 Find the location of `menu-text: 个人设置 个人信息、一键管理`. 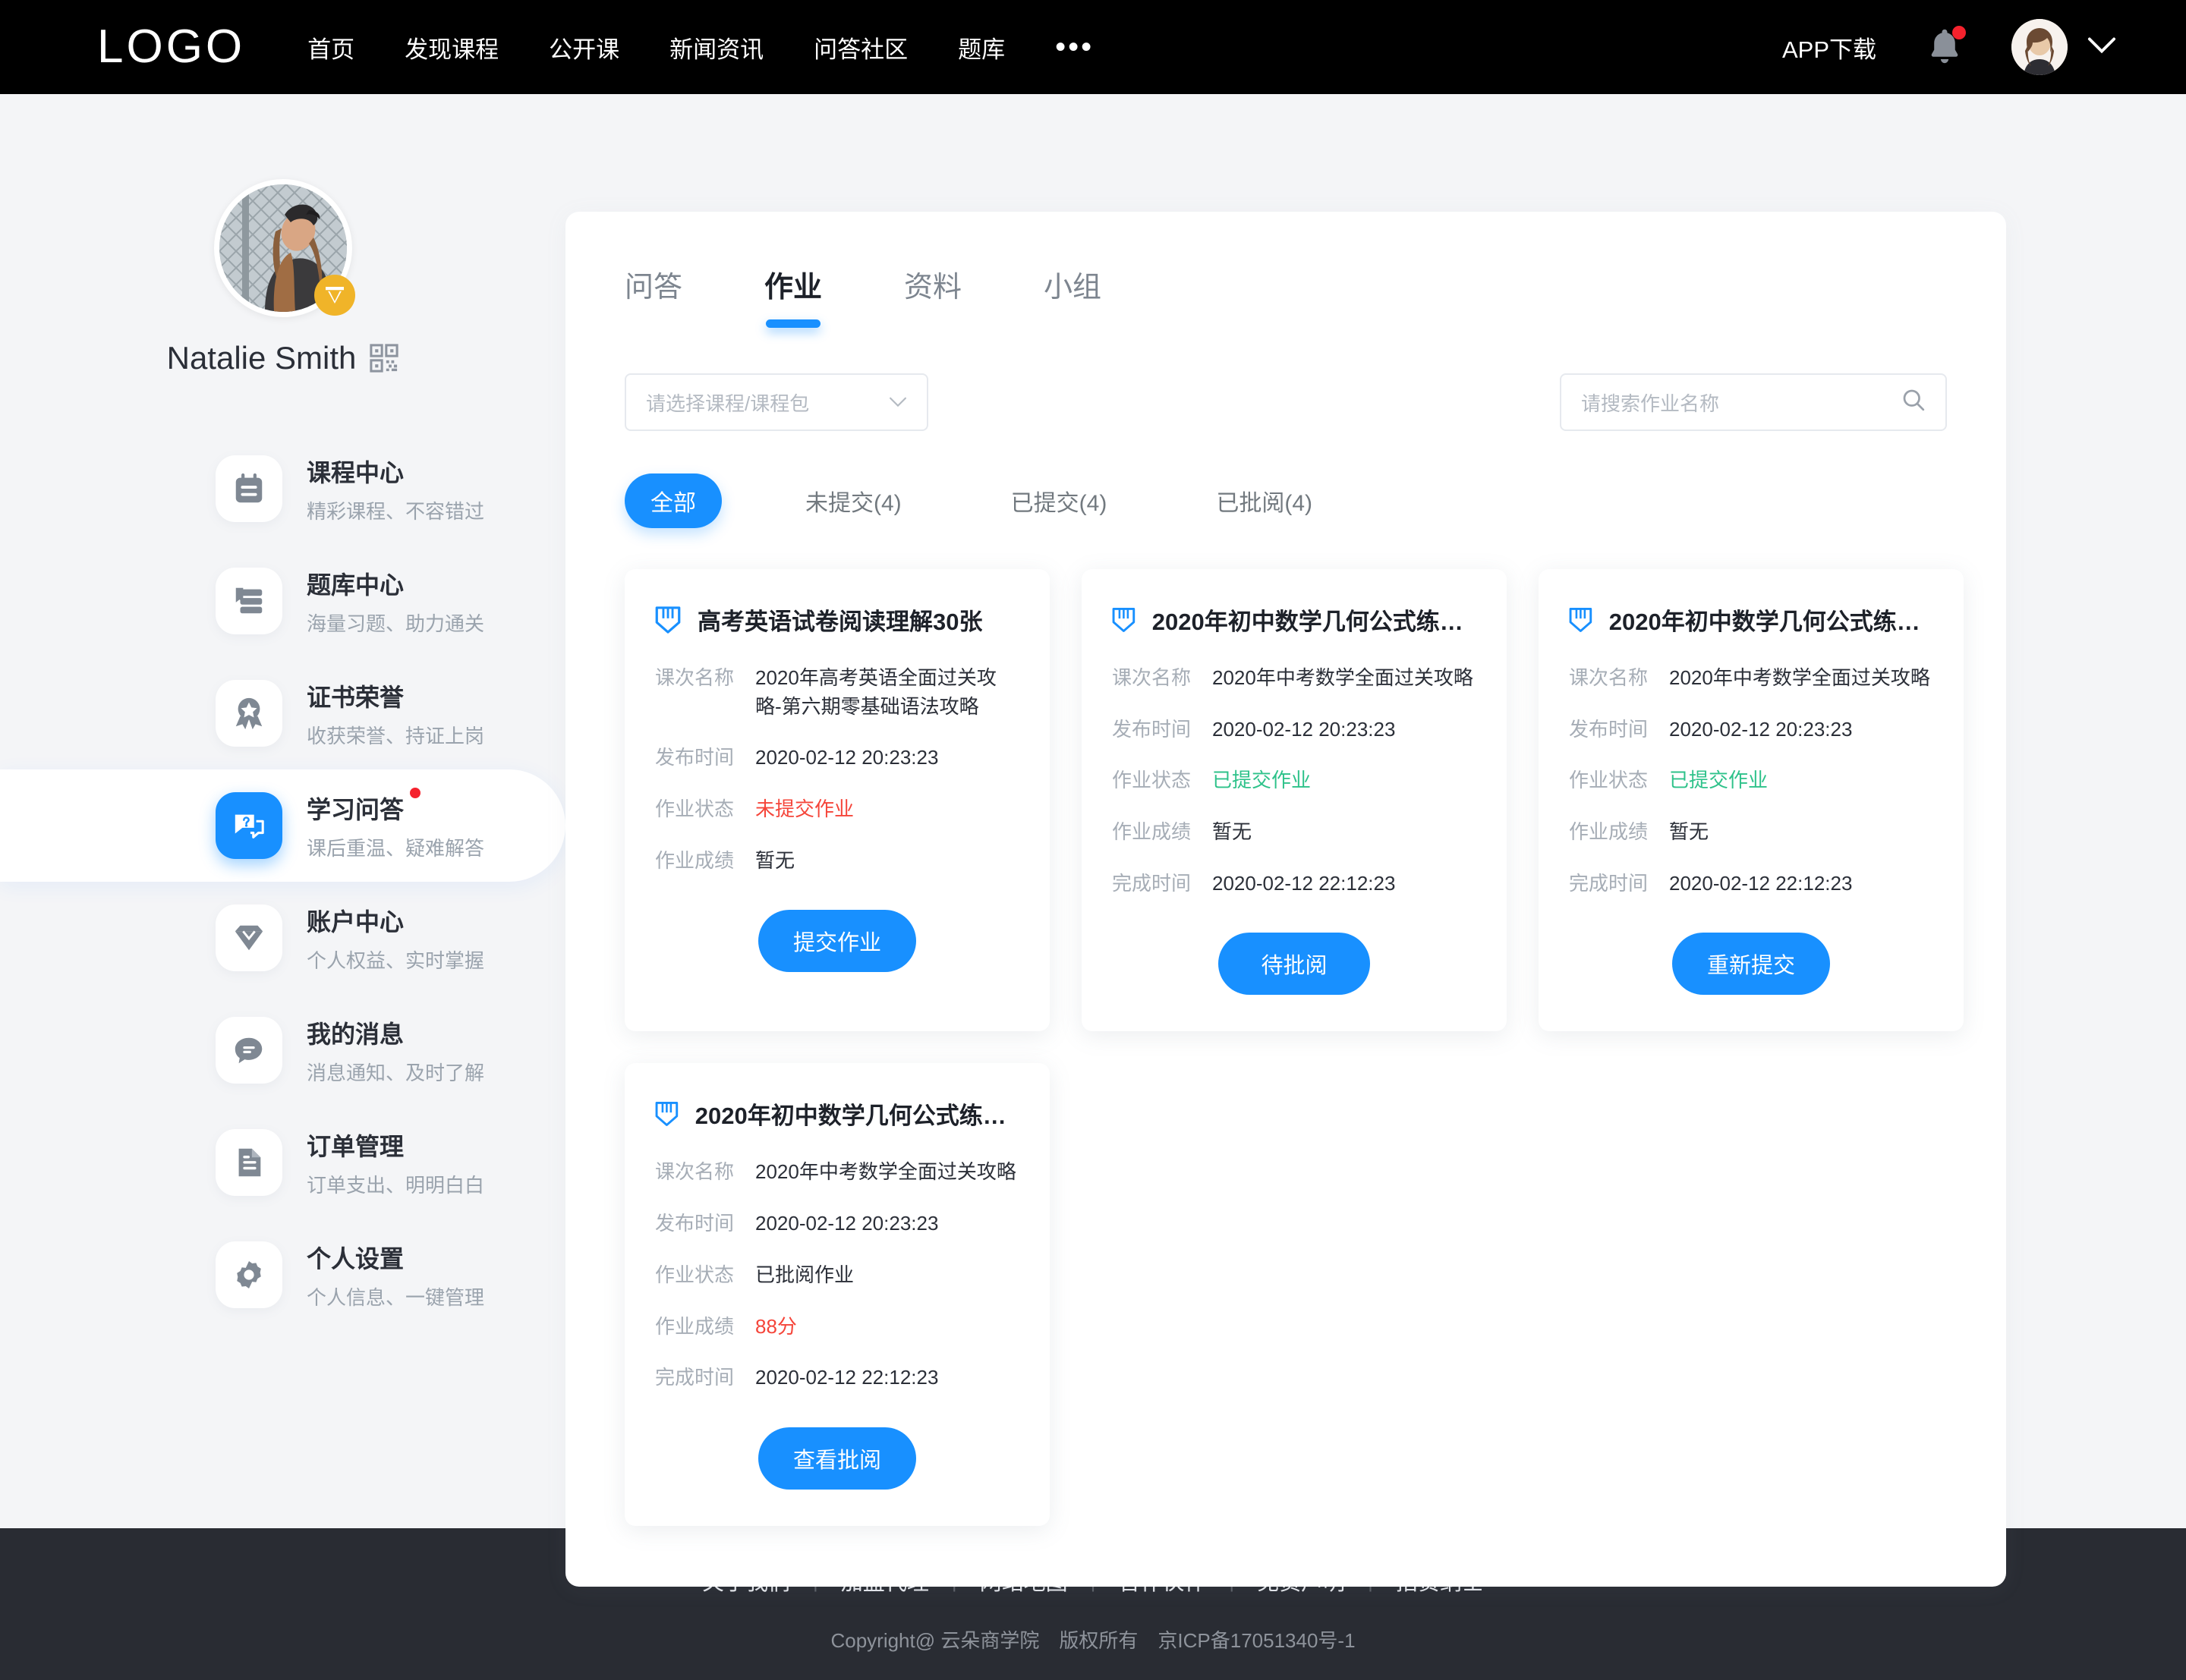

menu-text: 个人设置 个人信息、一键管理 is located at coordinates (395, 1275).